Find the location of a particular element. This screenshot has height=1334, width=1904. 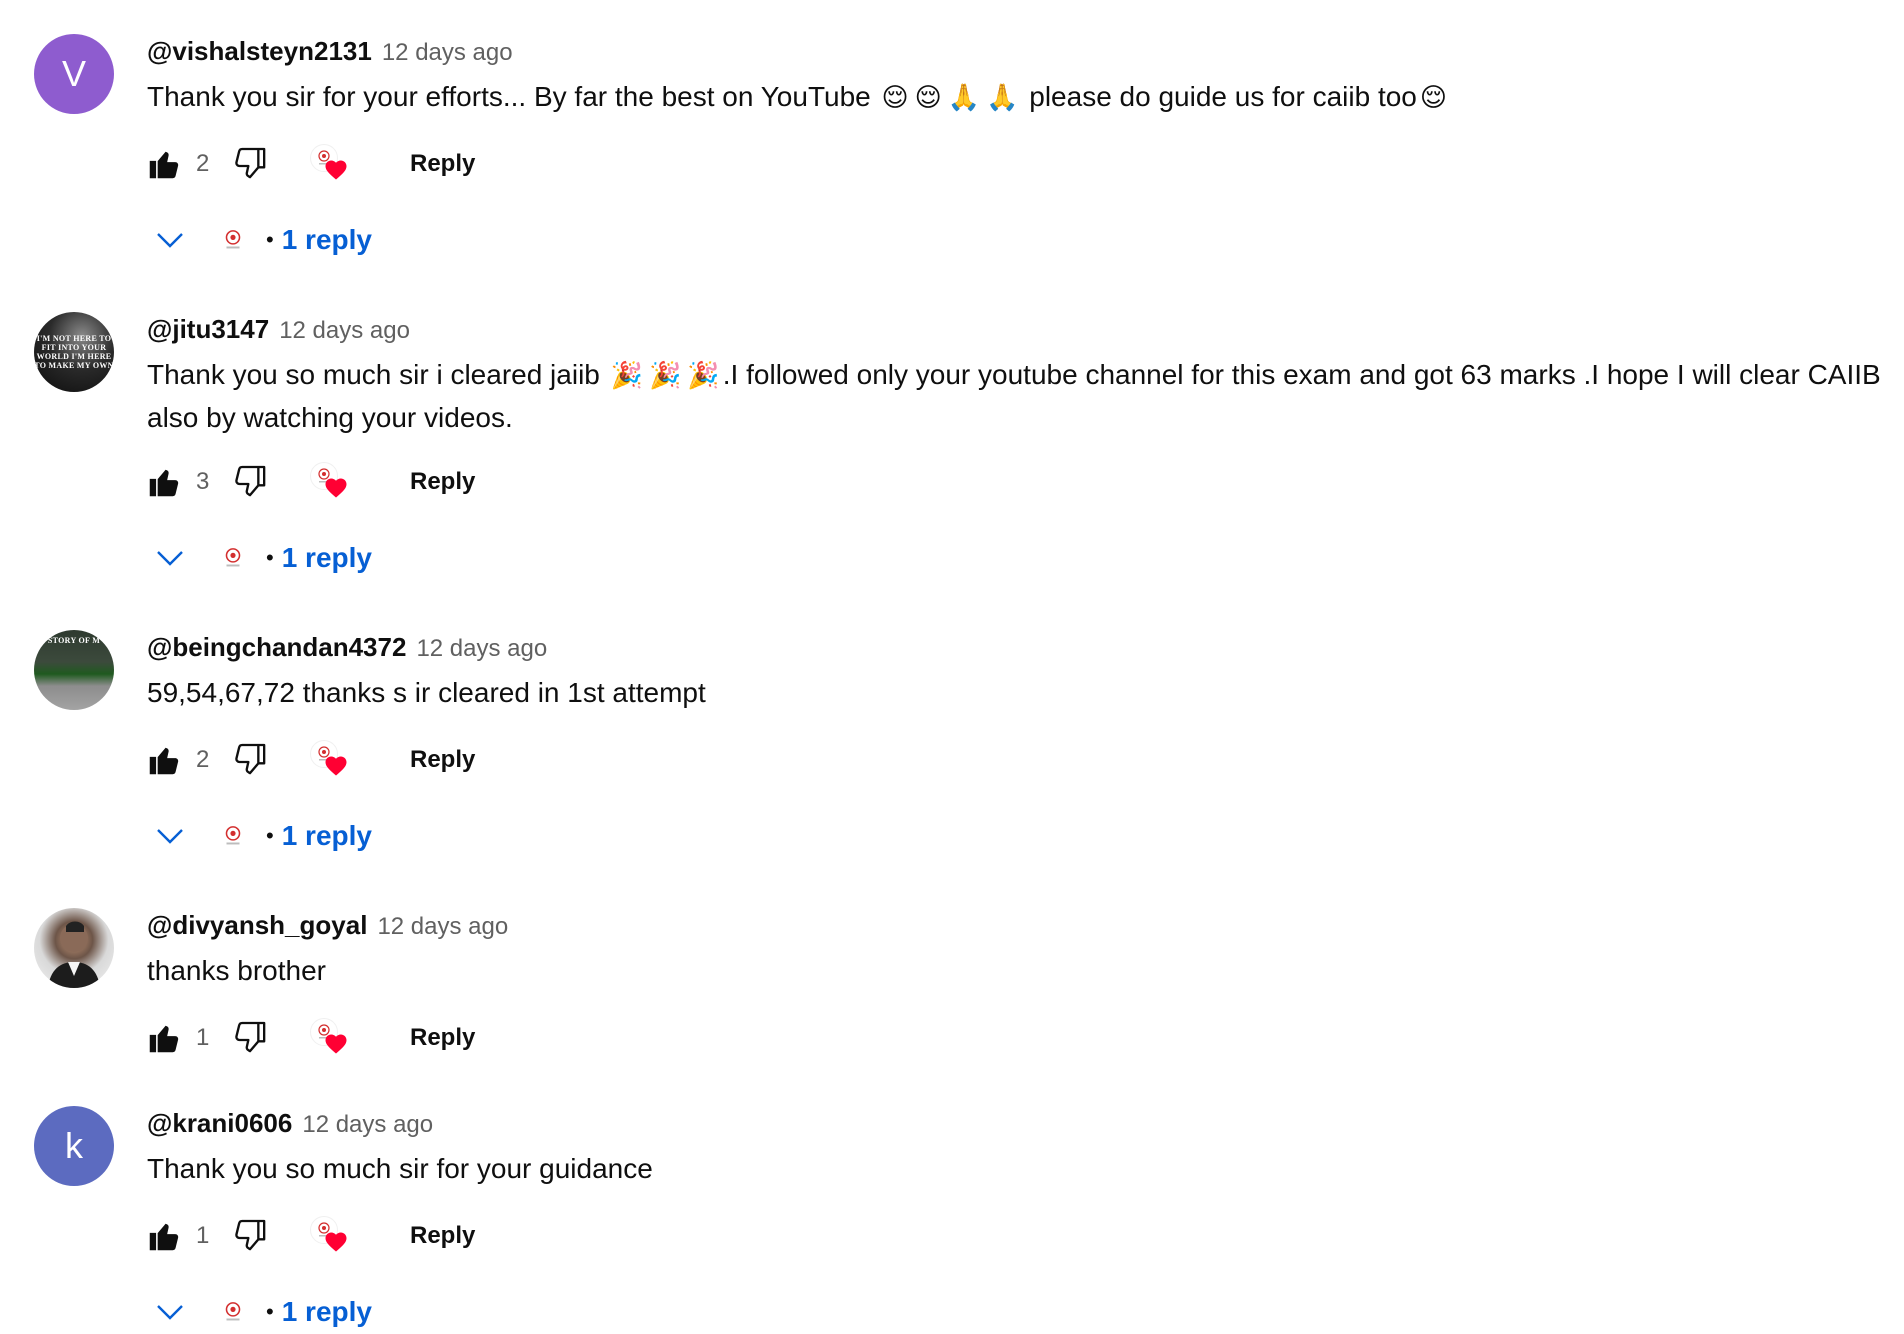

like-count: 3 is located at coordinates (203, 481).